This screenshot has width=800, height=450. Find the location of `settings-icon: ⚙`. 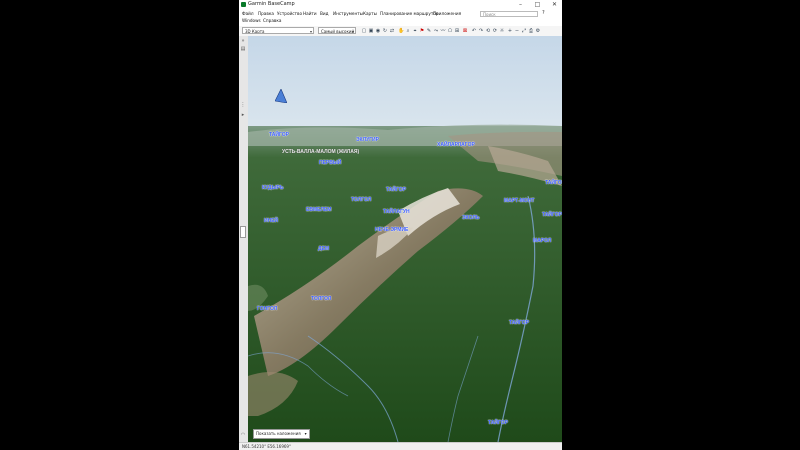

settings-icon: ⚙ is located at coordinates (538, 31).